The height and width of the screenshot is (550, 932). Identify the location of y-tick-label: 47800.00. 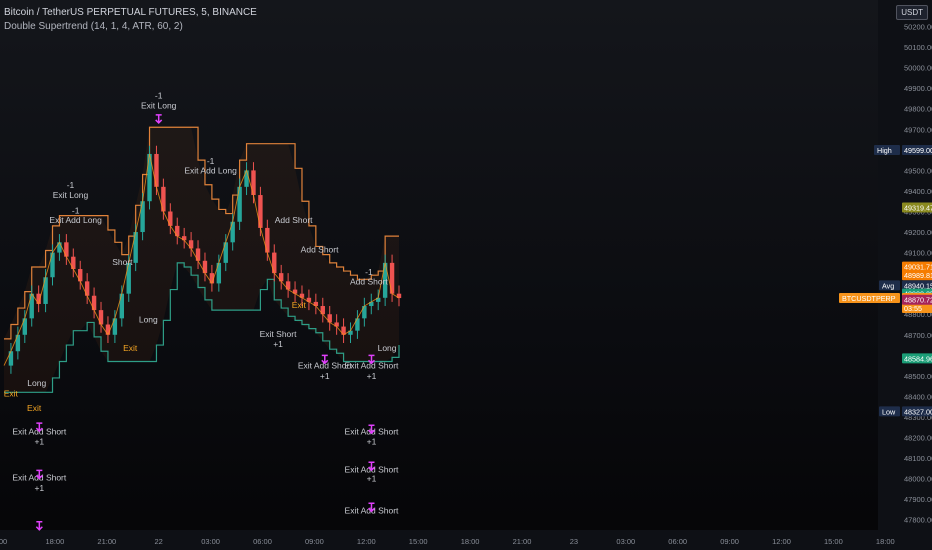
(918, 520).